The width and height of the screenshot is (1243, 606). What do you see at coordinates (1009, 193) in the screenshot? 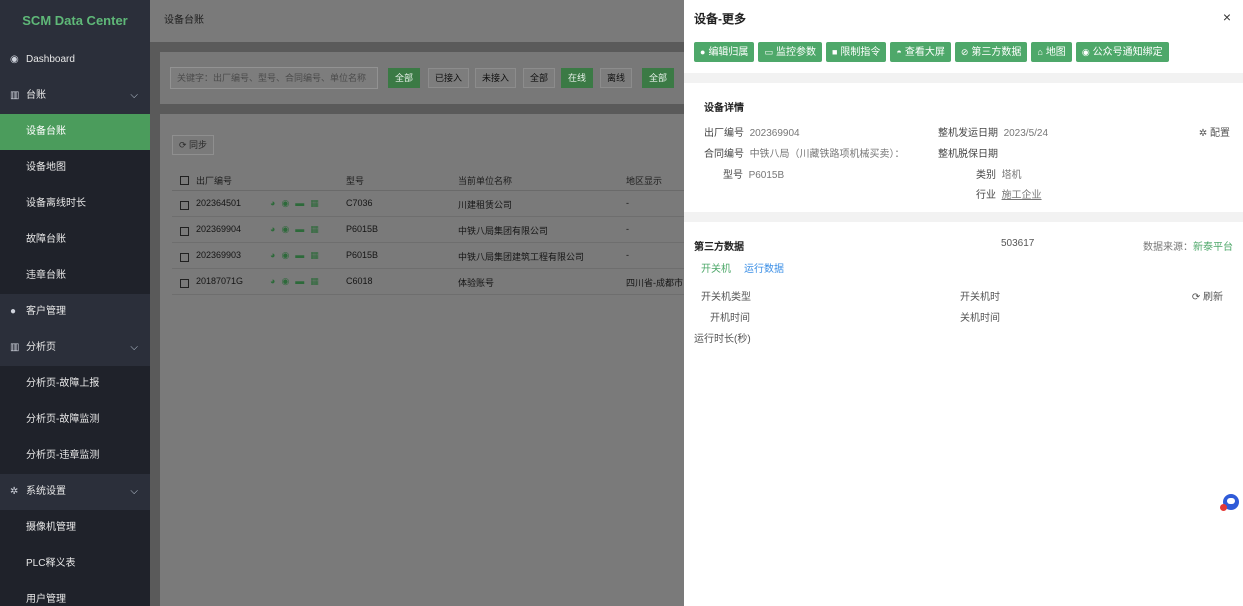
I see `detail-industry: 行业 施工企业` at bounding box center [1009, 193].